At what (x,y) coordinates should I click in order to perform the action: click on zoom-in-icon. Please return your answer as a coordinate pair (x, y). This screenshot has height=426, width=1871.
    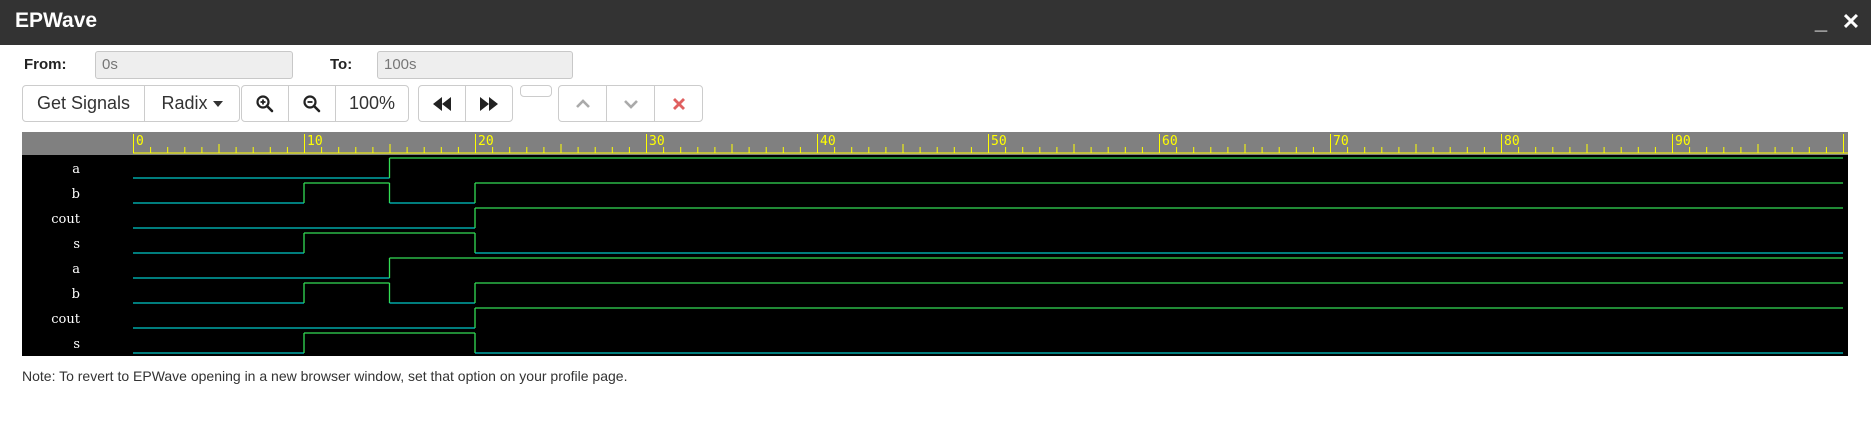
    Looking at the image, I should click on (265, 103).